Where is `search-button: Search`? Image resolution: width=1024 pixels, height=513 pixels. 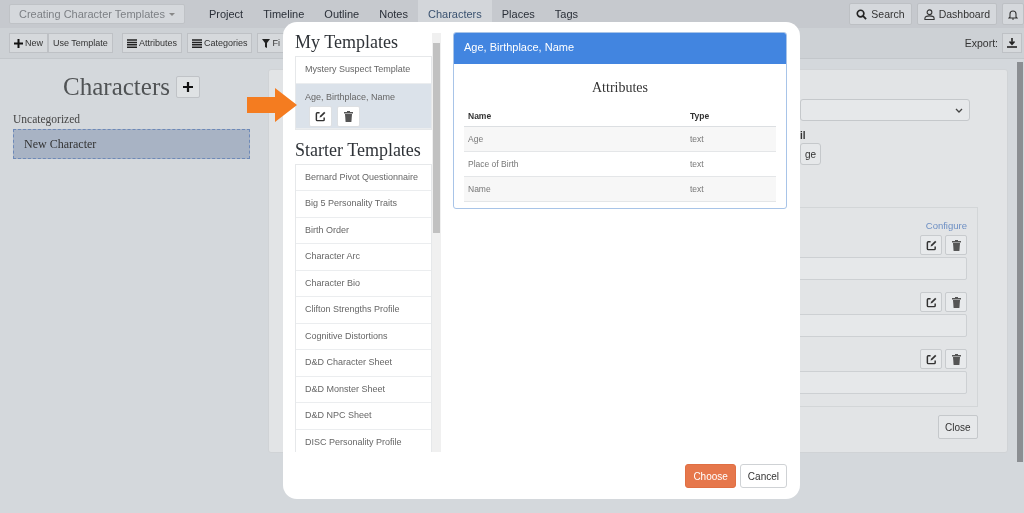
search-button: Search is located at coordinates (880, 14).